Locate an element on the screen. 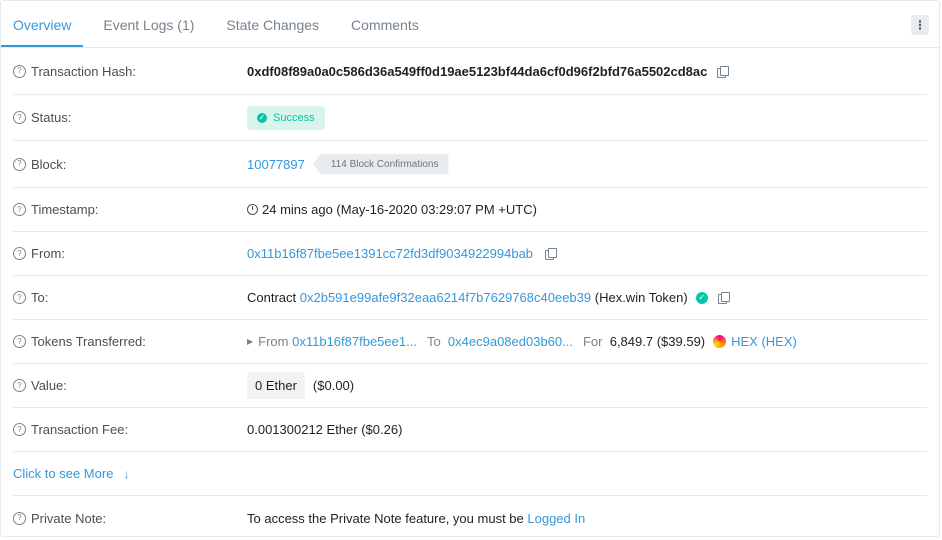 This screenshot has width=942, height=540. row-value: ? Value: 0 Ether ($0.00) is located at coordinates (470, 386).